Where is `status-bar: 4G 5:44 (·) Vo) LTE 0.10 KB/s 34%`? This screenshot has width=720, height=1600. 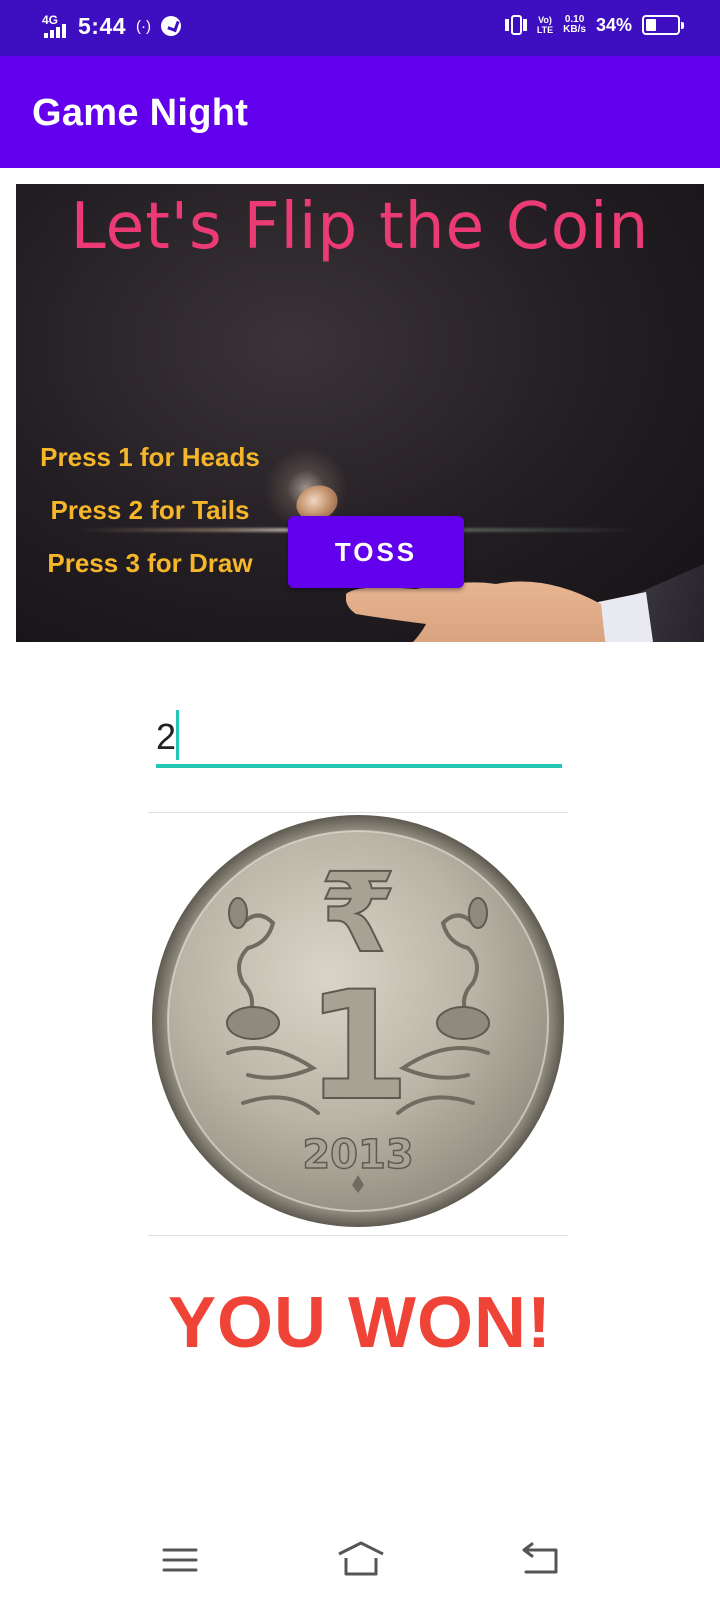
status-bar: 4G 5:44 (·) Vo) LTE 0.10 KB/s 34% is located at coordinates (360, 28).